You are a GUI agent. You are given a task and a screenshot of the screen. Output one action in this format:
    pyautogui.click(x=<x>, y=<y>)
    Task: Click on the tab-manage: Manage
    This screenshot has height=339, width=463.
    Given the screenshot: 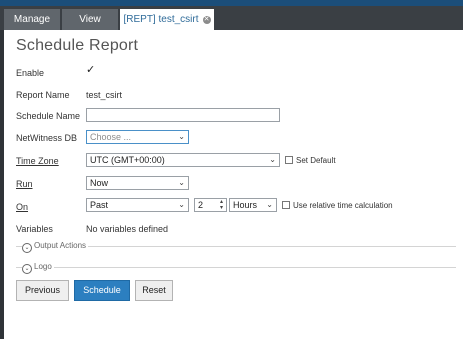 What is the action you would take?
    pyautogui.click(x=32, y=19)
    